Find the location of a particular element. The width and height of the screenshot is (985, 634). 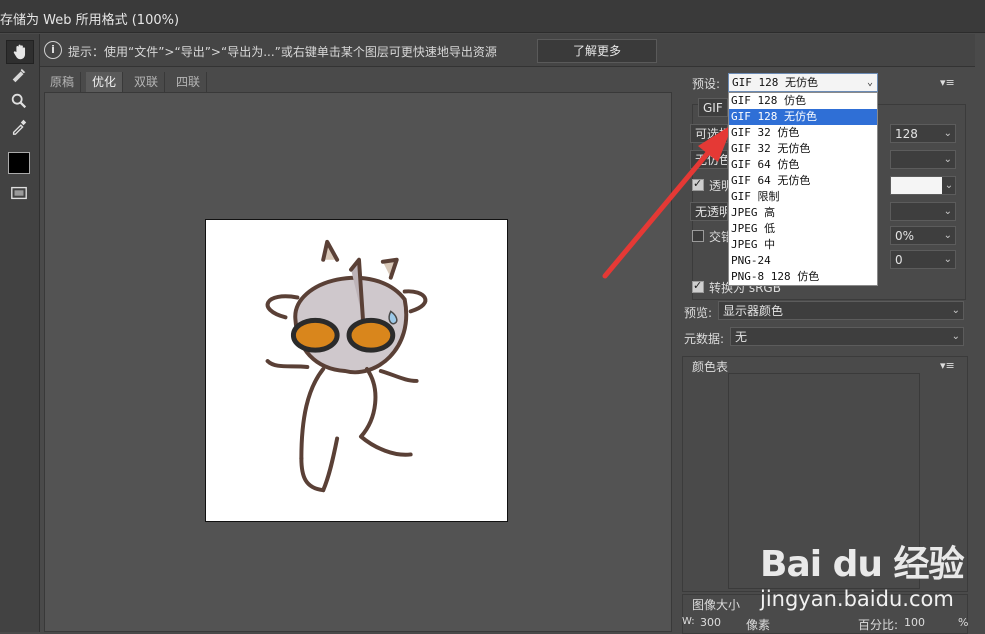

interlace-checkbox is located at coordinates (698, 236).